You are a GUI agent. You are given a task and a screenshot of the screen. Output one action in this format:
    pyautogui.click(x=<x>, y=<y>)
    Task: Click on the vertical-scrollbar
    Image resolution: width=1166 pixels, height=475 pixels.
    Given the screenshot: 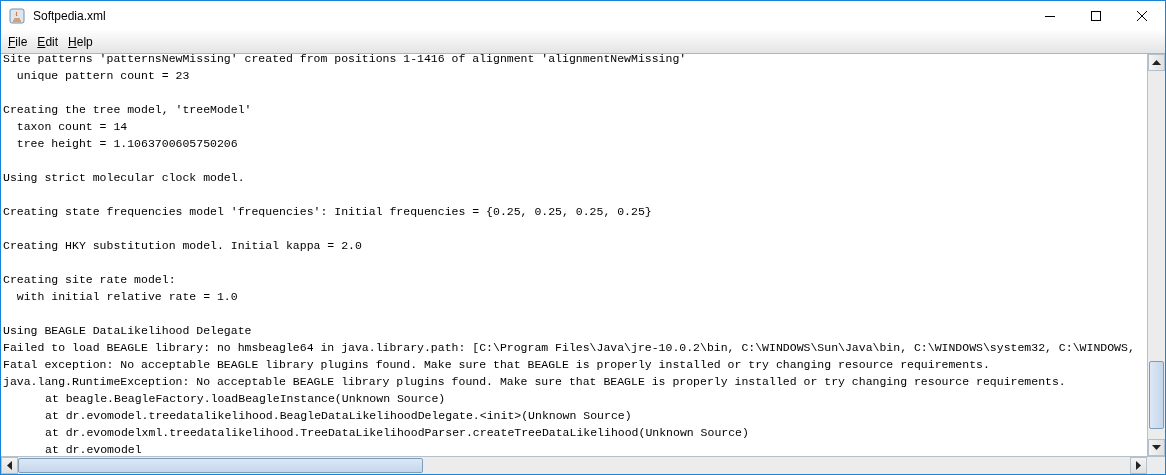 What is the action you would take?
    pyautogui.click(x=1156, y=255)
    